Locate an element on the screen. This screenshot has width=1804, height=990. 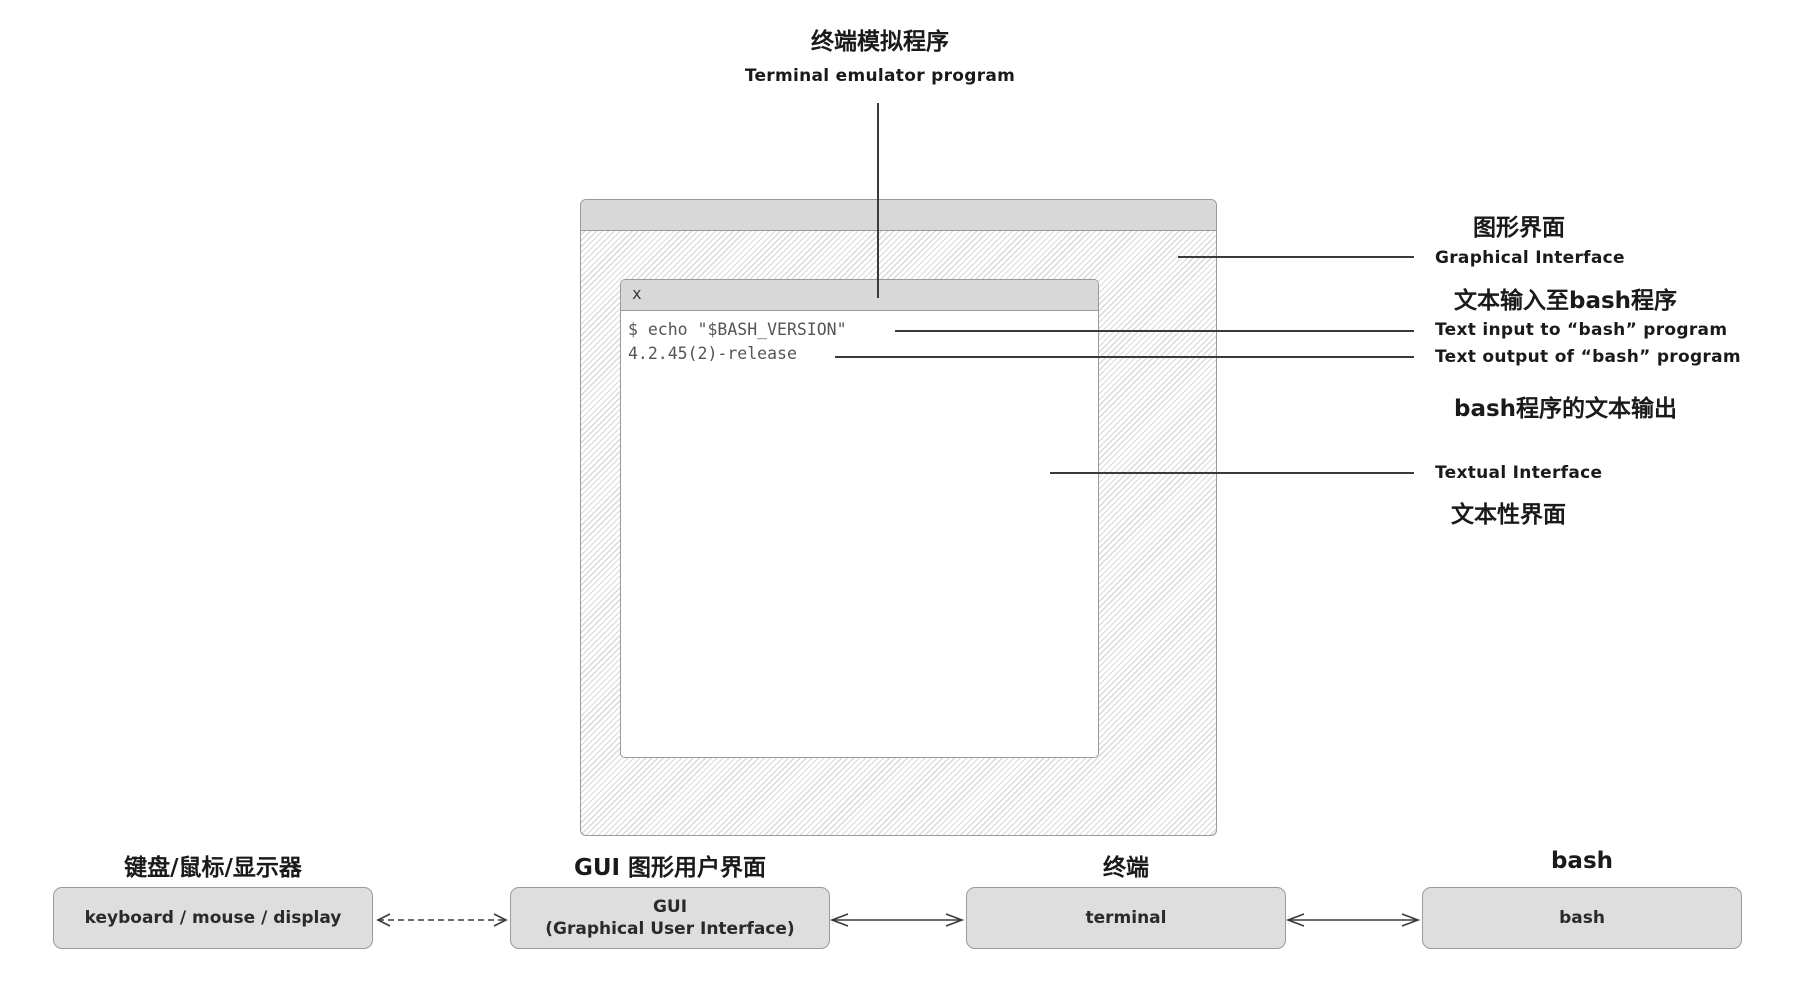
connector-arrows is located at coordinates (898, 920).